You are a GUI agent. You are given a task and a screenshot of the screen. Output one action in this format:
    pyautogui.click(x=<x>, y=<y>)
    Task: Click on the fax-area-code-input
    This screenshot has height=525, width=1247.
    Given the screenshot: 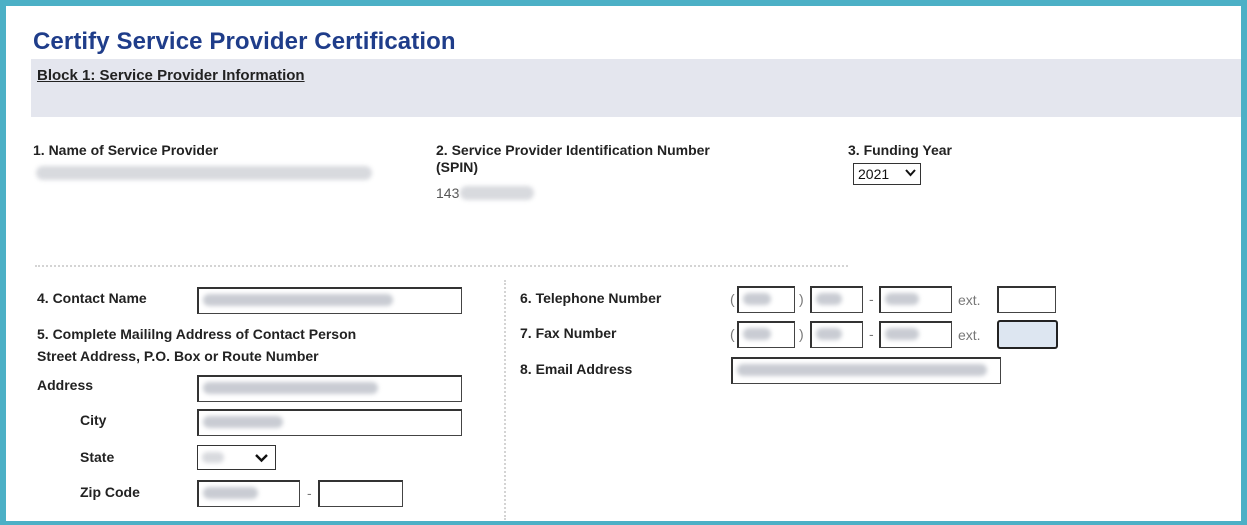 What is the action you would take?
    pyautogui.click(x=766, y=334)
    